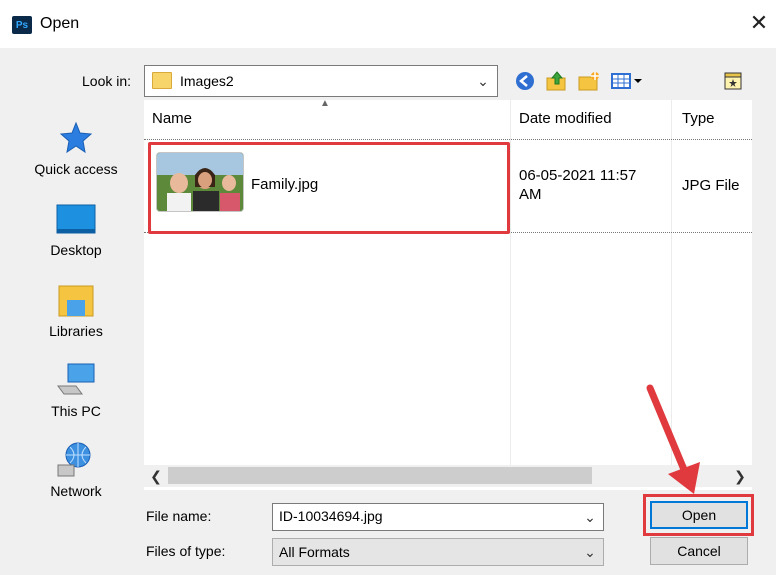 The width and height of the screenshot is (776, 575). I want to click on place-desktop: Desktop, so click(76, 238).